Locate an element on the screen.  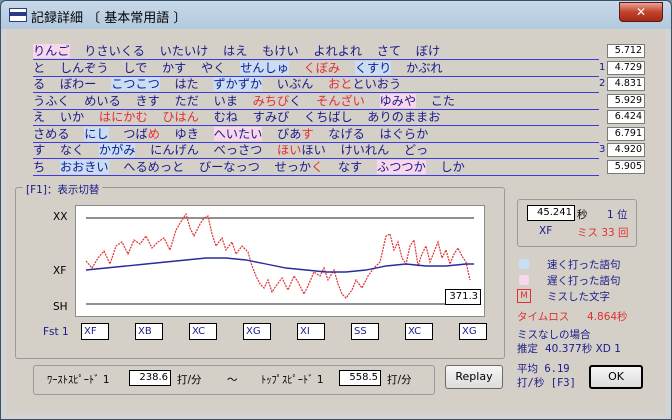
worst-speed-label: ﾜｰｽﾄｽﾋﾟｰﾄﾞ 1 is located at coordinates (78, 380).